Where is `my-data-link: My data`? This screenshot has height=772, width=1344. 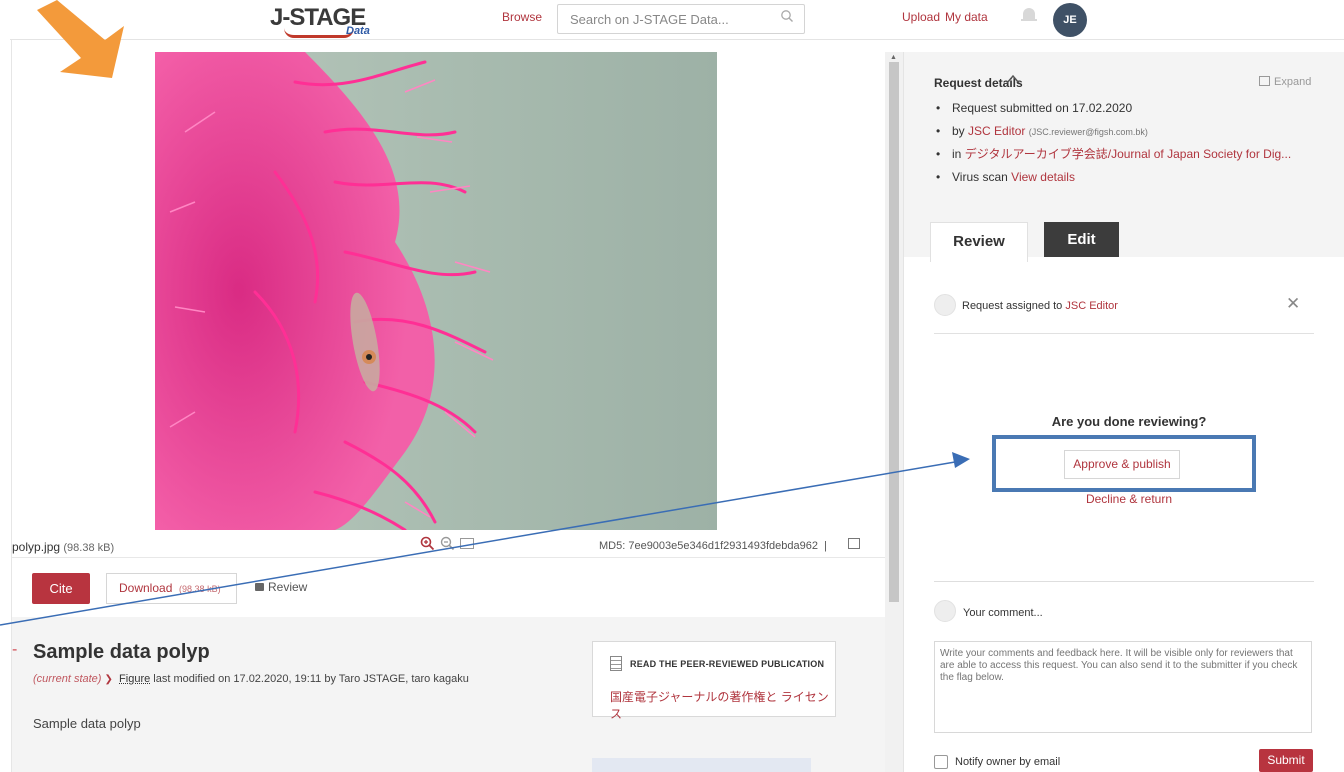 my-data-link: My data is located at coordinates (966, 17).